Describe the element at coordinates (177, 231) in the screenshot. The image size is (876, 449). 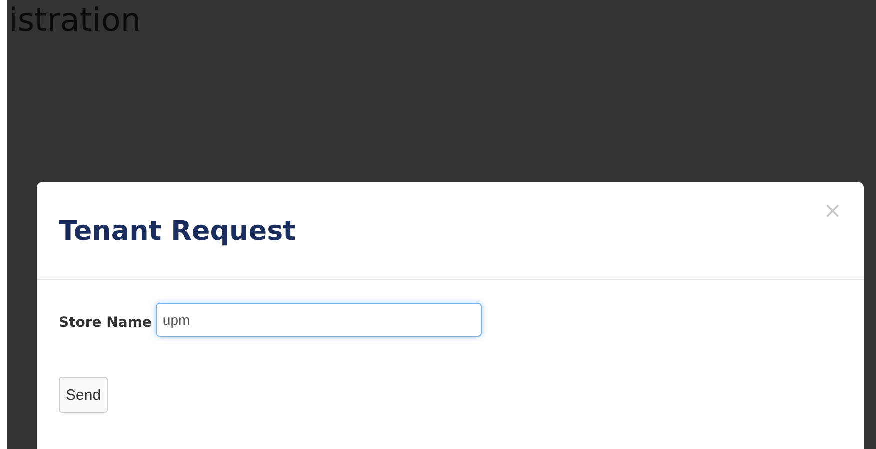
I see `modal-title: Tenant Request` at that location.